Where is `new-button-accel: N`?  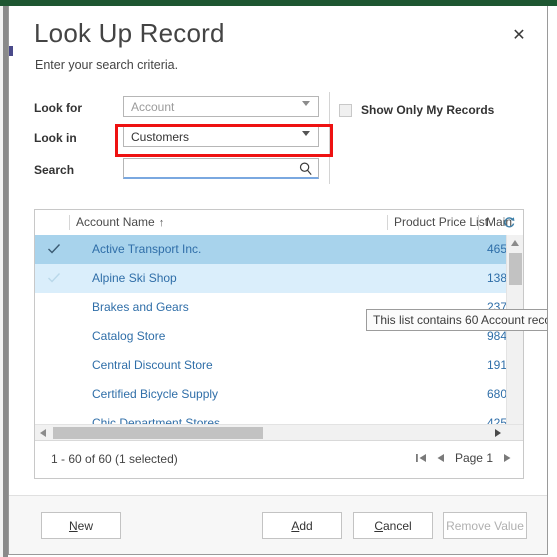 new-button-accel: N is located at coordinates (73, 525).